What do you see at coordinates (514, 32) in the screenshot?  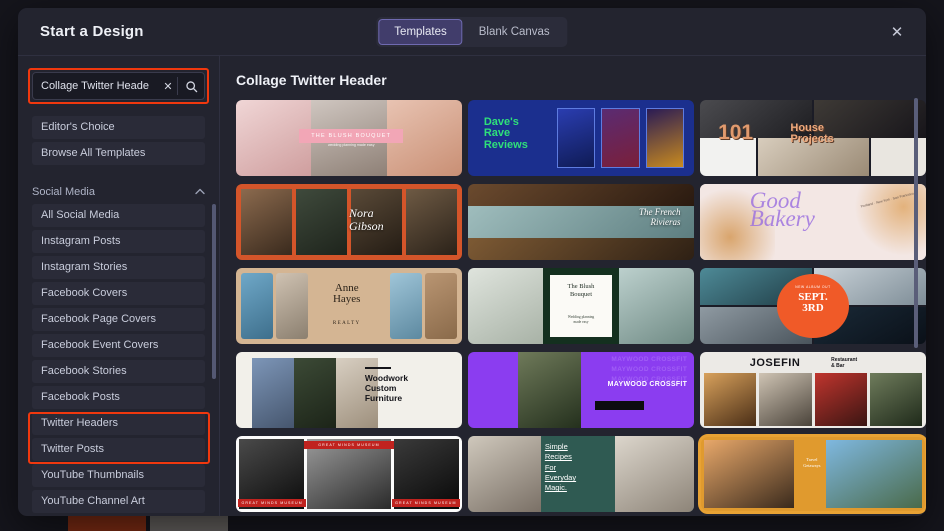 I see `tab-blank-canvas: Blank Canvas` at bounding box center [514, 32].